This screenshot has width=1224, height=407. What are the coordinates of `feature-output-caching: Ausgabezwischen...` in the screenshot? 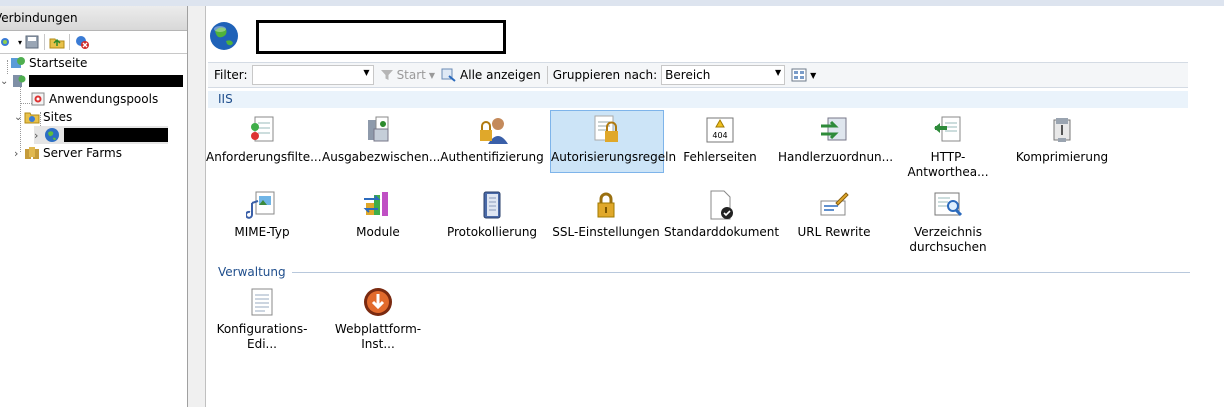 It's located at (381, 139).